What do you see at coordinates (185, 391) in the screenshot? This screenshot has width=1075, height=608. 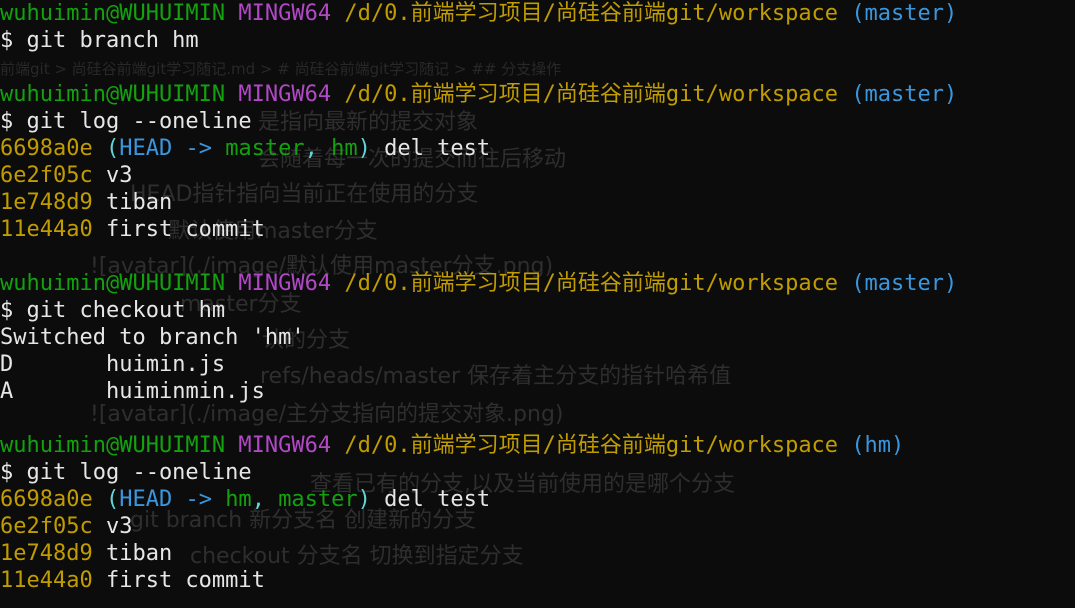 I see `file-name: huiminmin.js` at bounding box center [185, 391].